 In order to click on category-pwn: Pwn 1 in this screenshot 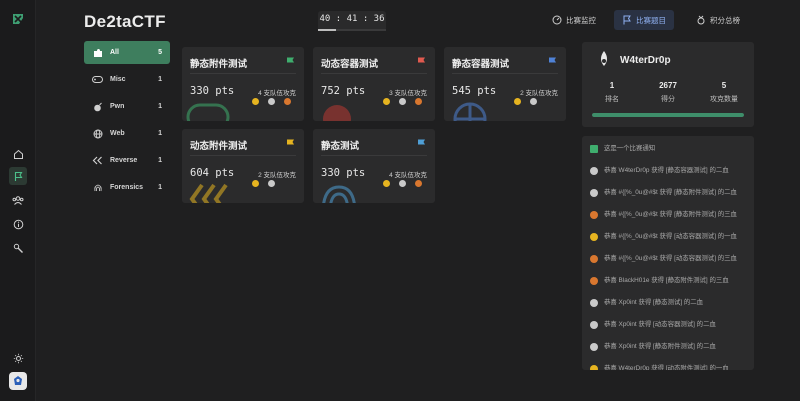, I will do `click(127, 106)`.